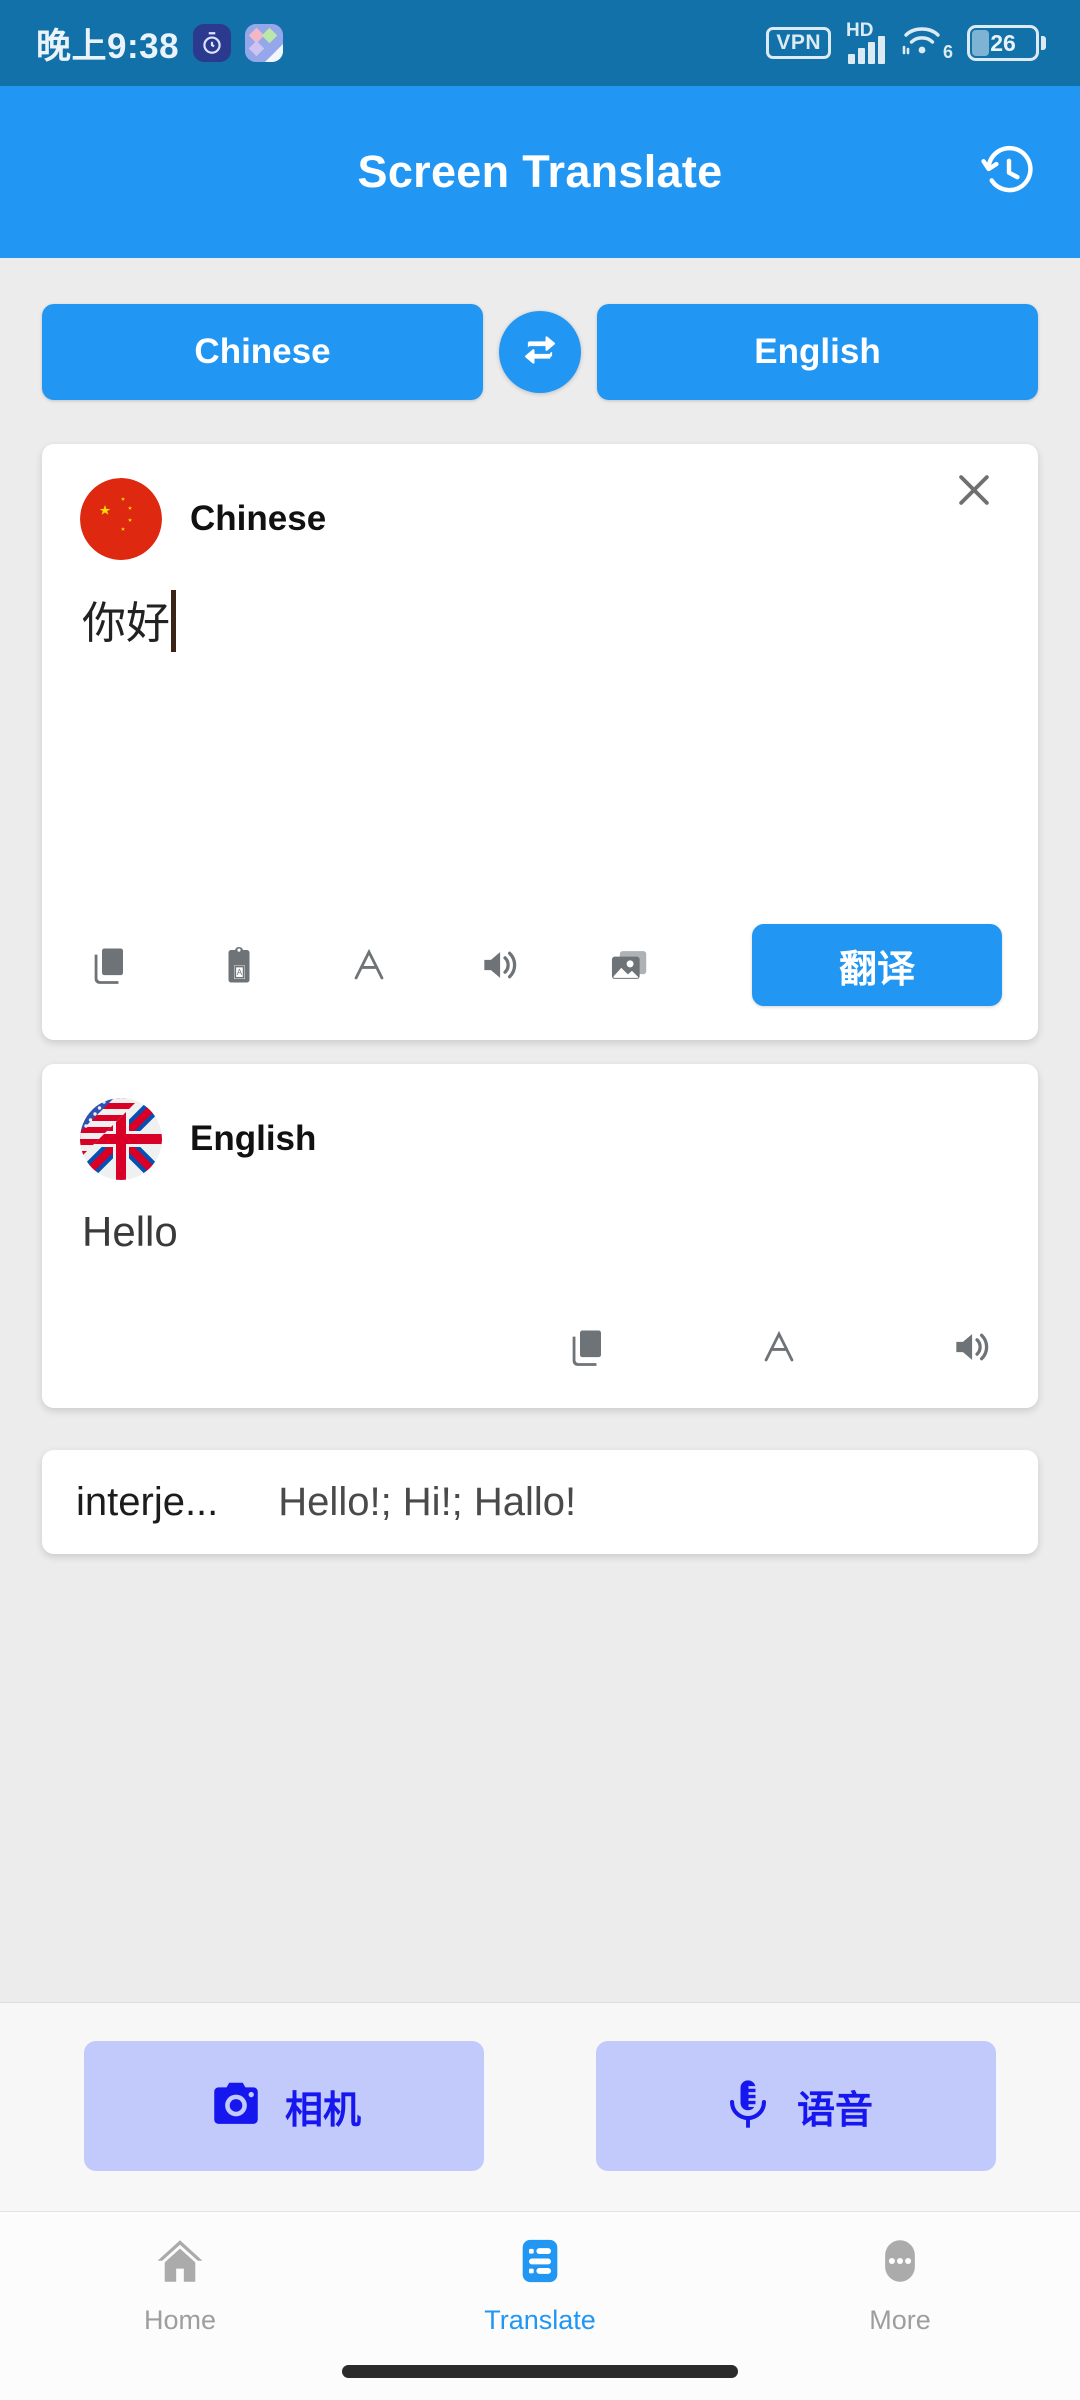 This screenshot has height=2400, width=1080. I want to click on camera-icon, so click(236, 2106).